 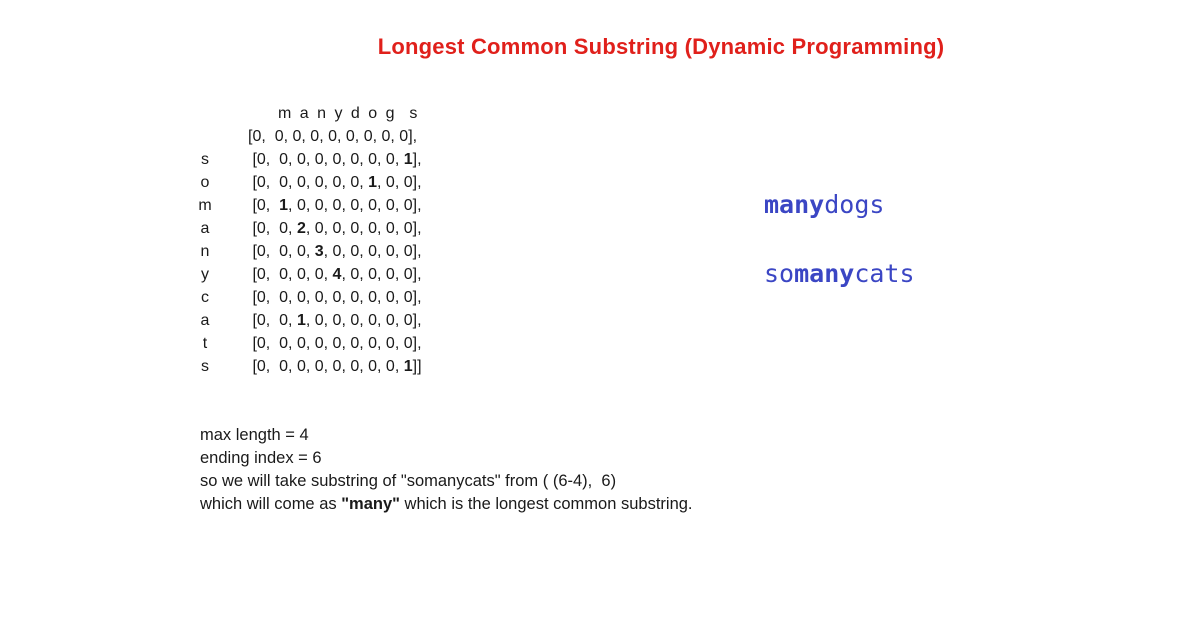 I want to click on matrix-row-label: s, so click(x=205, y=366).